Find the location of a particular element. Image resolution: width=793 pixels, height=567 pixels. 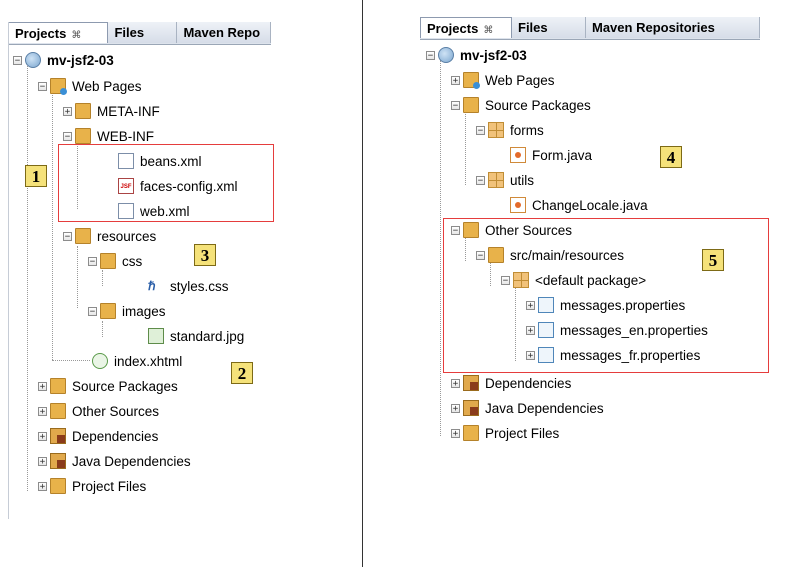

tree-node-other-sources: + Other Sources is located at coordinates (98, 411).